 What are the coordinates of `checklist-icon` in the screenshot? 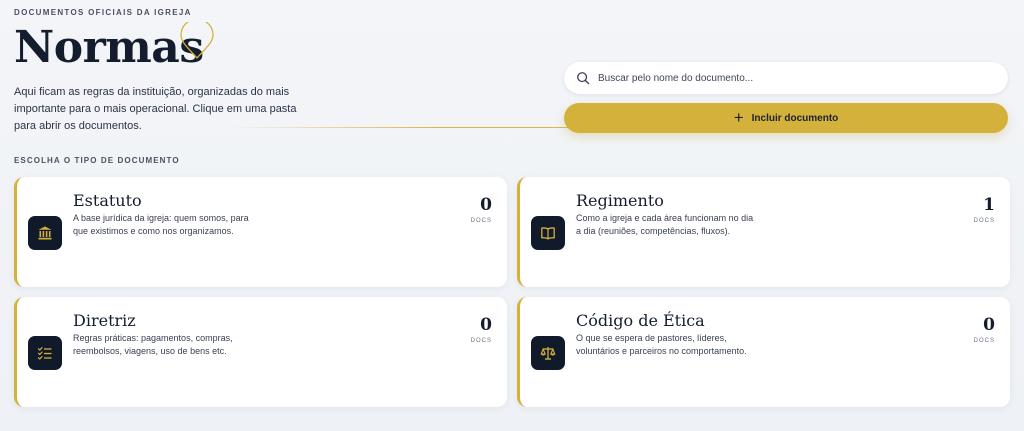 It's located at (44, 353).